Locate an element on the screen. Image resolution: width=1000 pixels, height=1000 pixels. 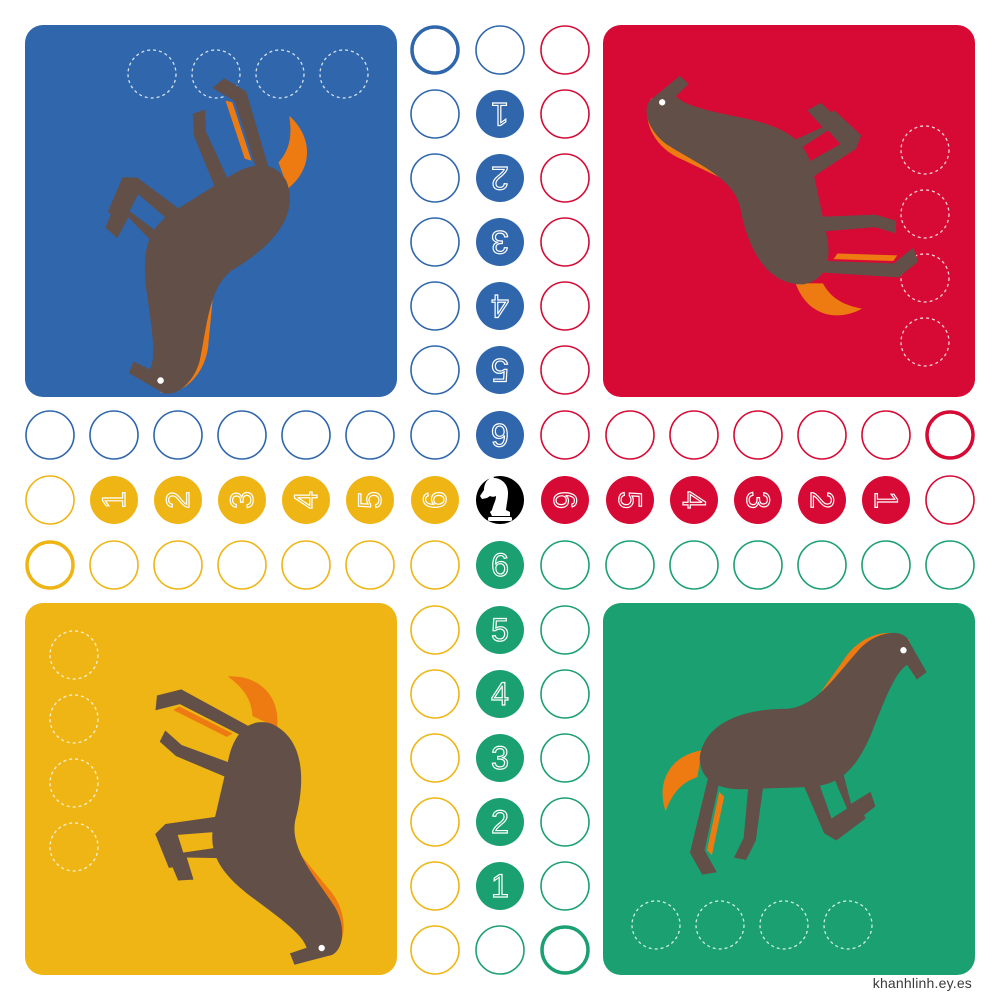
blue-home-cell: 1 is located at coordinates (500, 114).